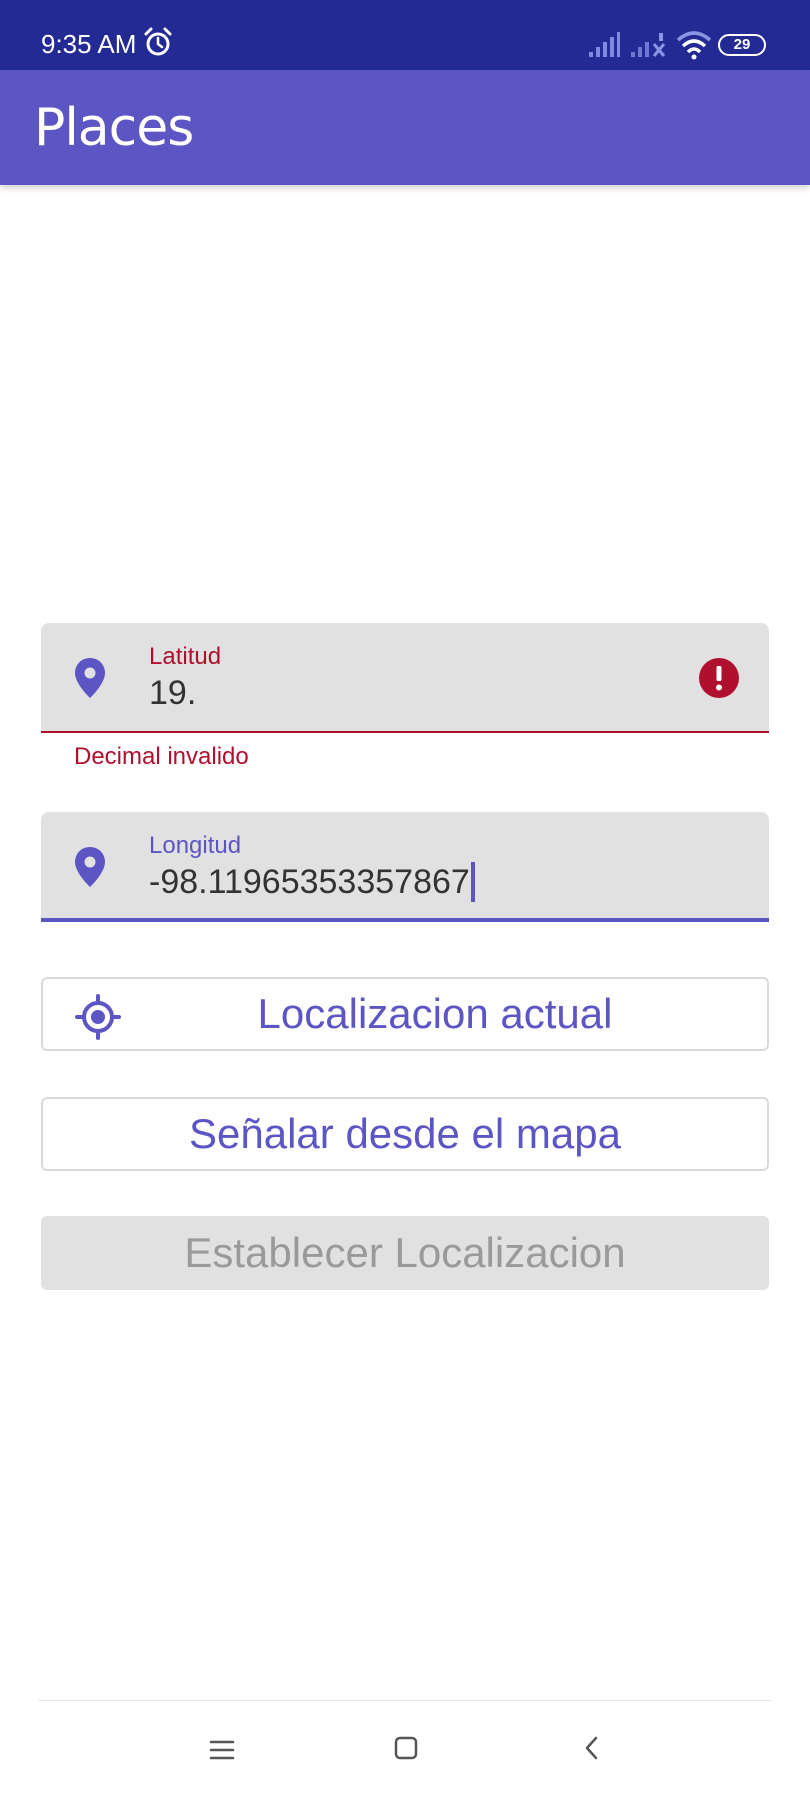  What do you see at coordinates (405, 1700) in the screenshot?
I see `nav-divider` at bounding box center [405, 1700].